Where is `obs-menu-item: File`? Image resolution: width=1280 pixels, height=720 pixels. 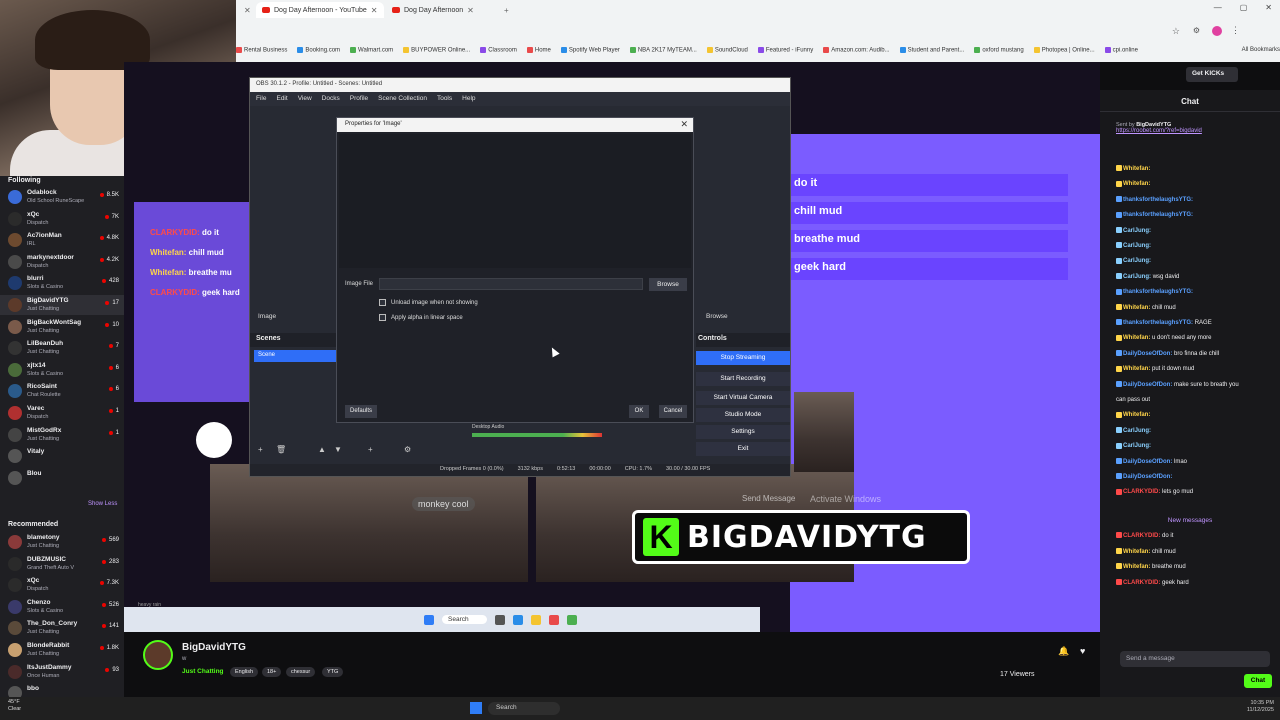 obs-menu-item: File is located at coordinates (261, 99).